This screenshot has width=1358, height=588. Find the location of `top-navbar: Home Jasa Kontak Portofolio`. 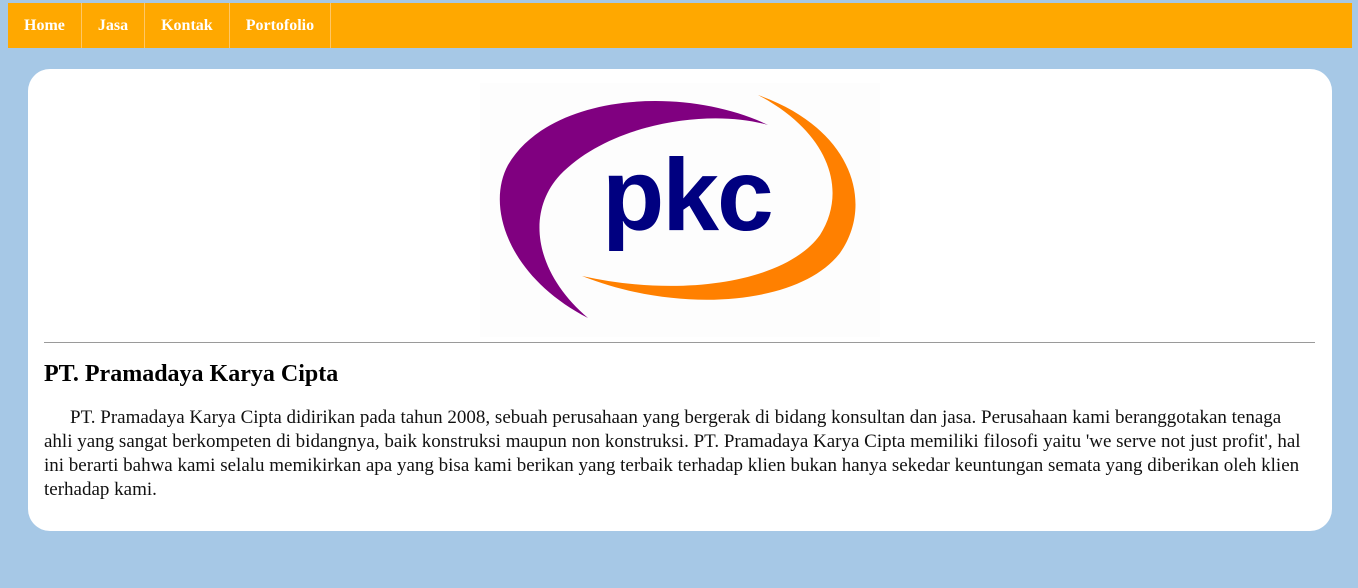

top-navbar: Home Jasa Kontak Portofolio is located at coordinates (680, 25).